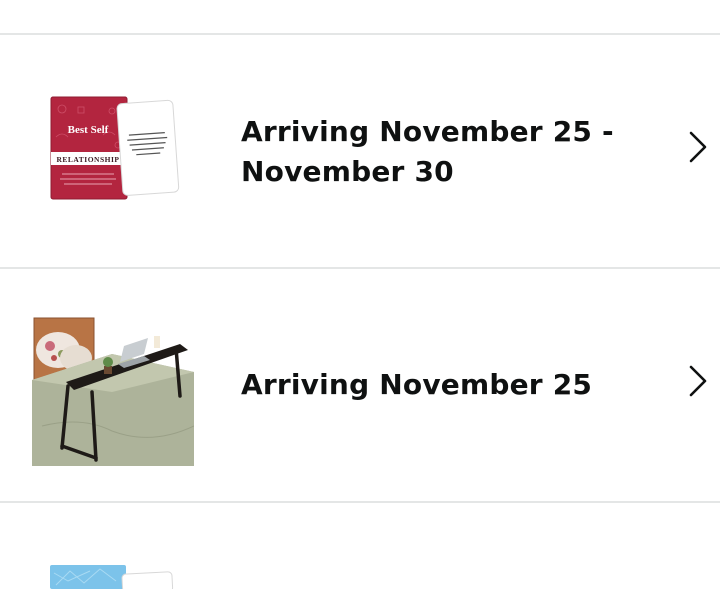 This screenshot has width=720, height=589. What do you see at coordinates (347, 171) in the screenshot?
I see `delivery-status-line-2: November 30` at bounding box center [347, 171].